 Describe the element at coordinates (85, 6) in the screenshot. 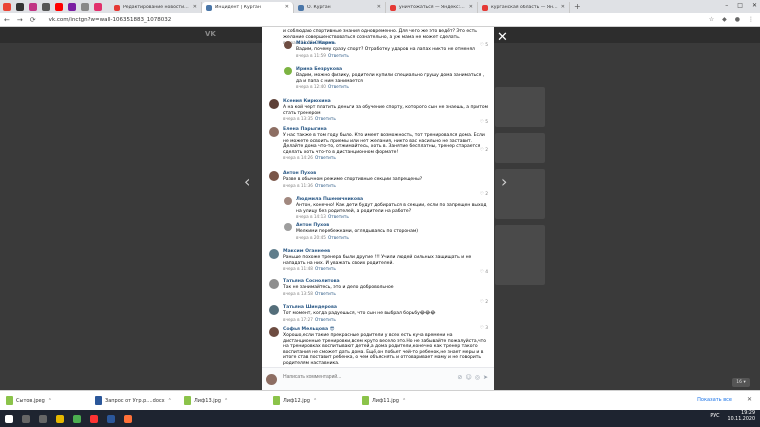

I see `page-icon` at that location.